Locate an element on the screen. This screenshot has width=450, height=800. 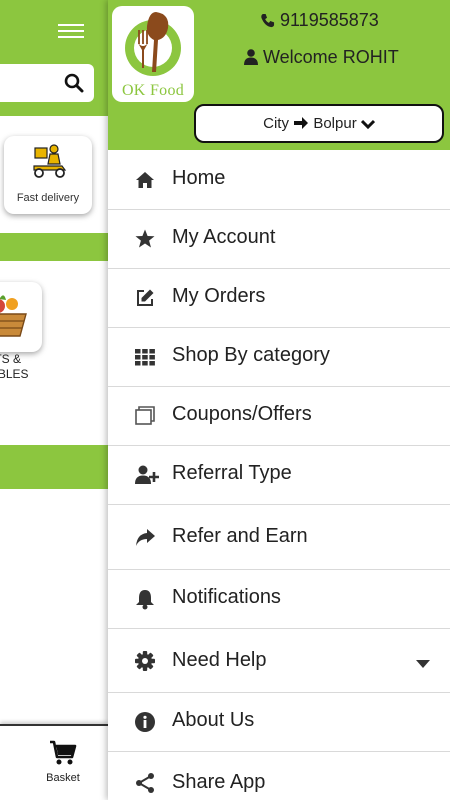
phone-text: 9119585873 is located at coordinates (329, 20).